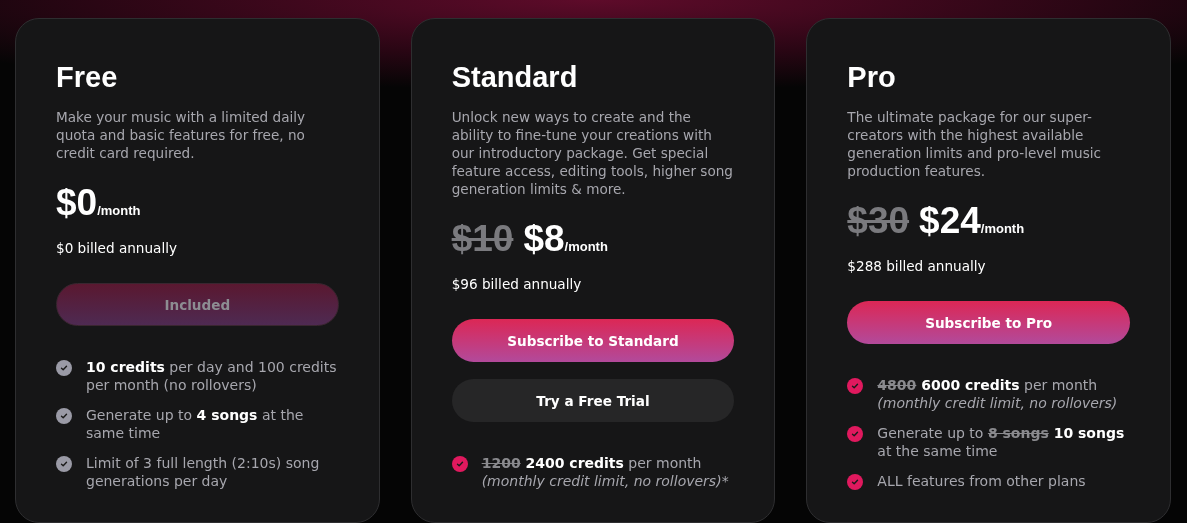  Describe the element at coordinates (181, 135) in the screenshot. I see `plan-description: Make your music with a limited daily quota and basic features for free, no credit card required.` at that location.